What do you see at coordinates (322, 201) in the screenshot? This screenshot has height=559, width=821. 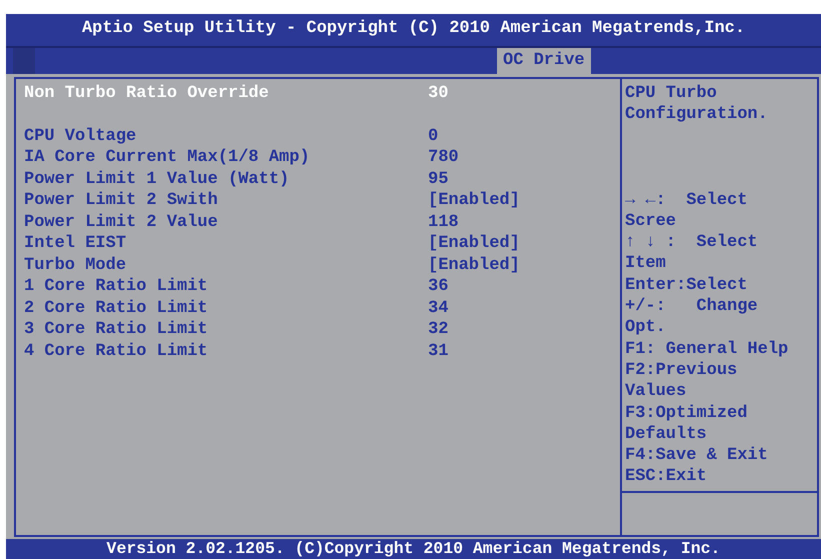 I see `setting-row: Power Limit 2 Swith [Enabled]` at bounding box center [322, 201].